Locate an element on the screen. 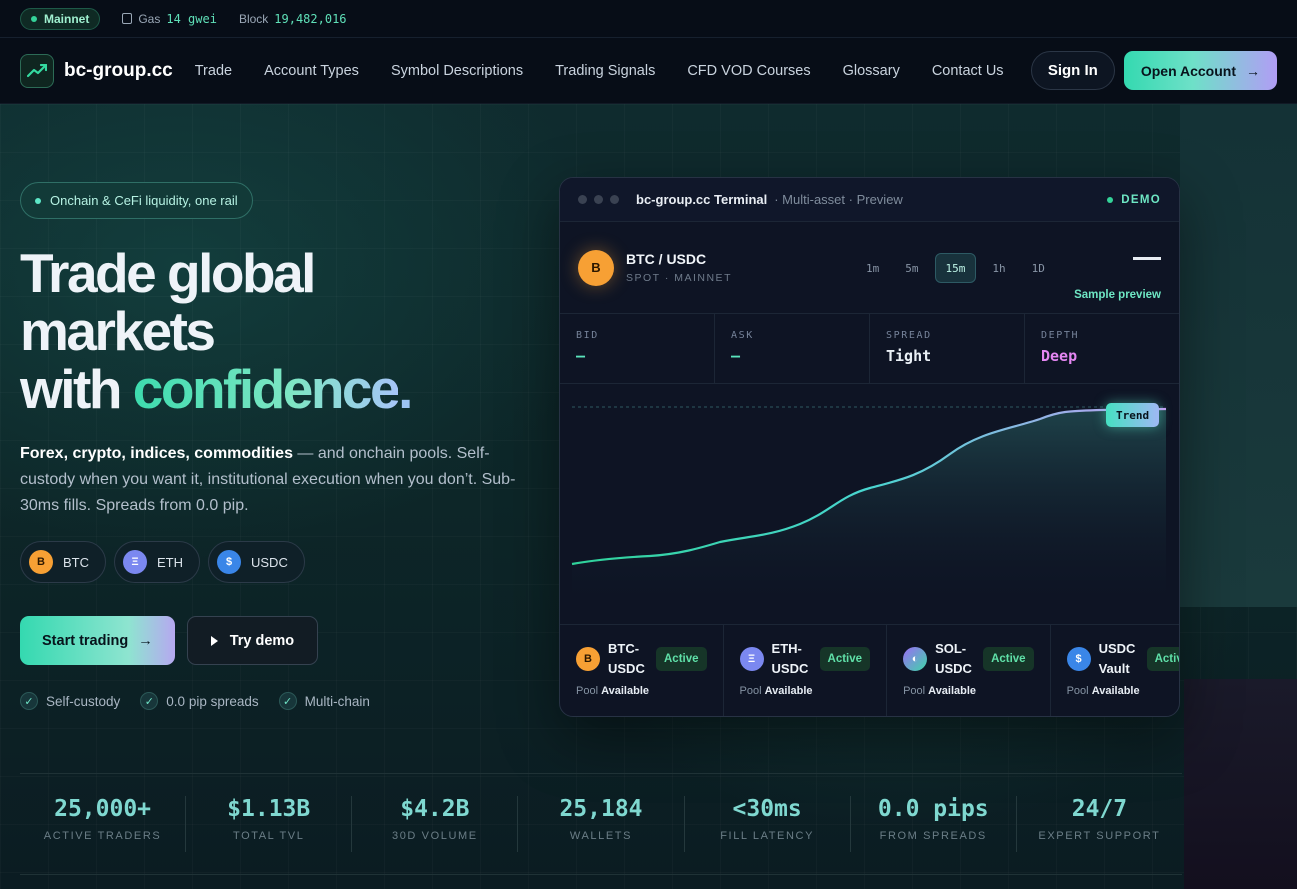 This screenshot has width=1297, height=889. pool-card-sol-usdc: ◐ SOL-USDC Active Pool Available is located at coordinates (969, 670).